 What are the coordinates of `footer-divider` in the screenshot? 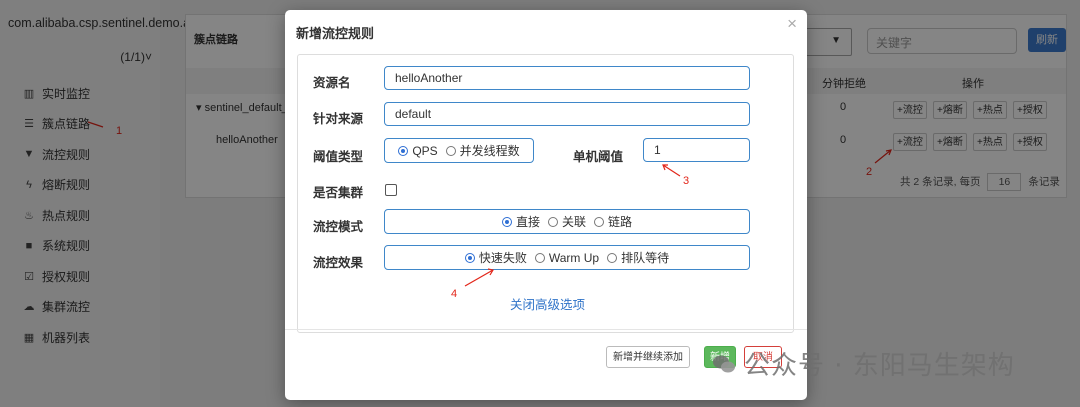 It's located at (546, 329).